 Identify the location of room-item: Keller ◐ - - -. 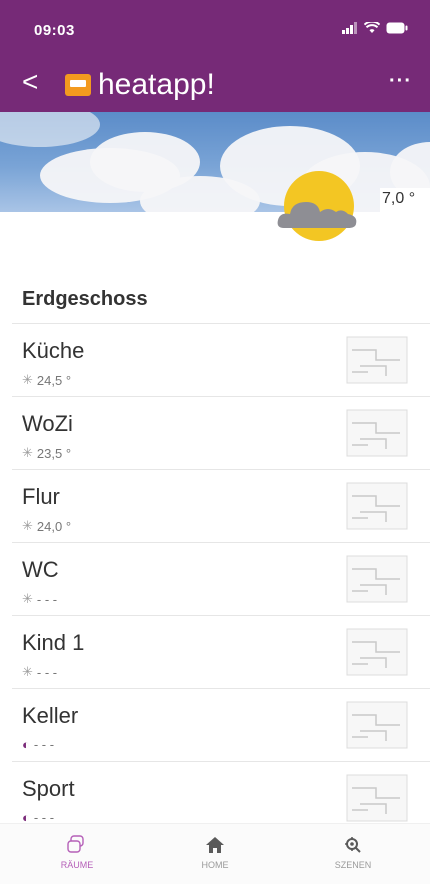
(221, 725).